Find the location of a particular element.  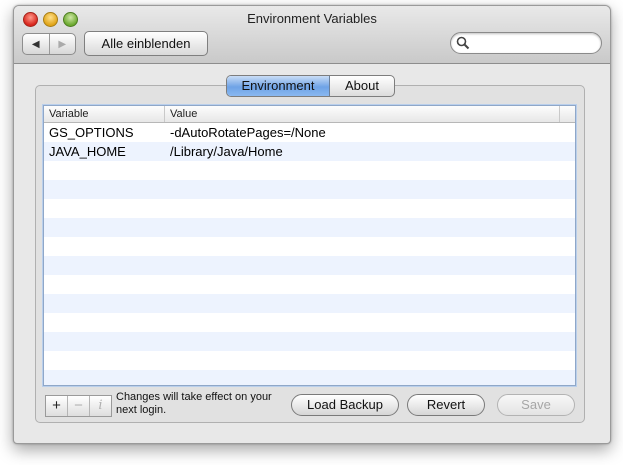

variable-cell: GS_OPTIONS is located at coordinates (104, 132).